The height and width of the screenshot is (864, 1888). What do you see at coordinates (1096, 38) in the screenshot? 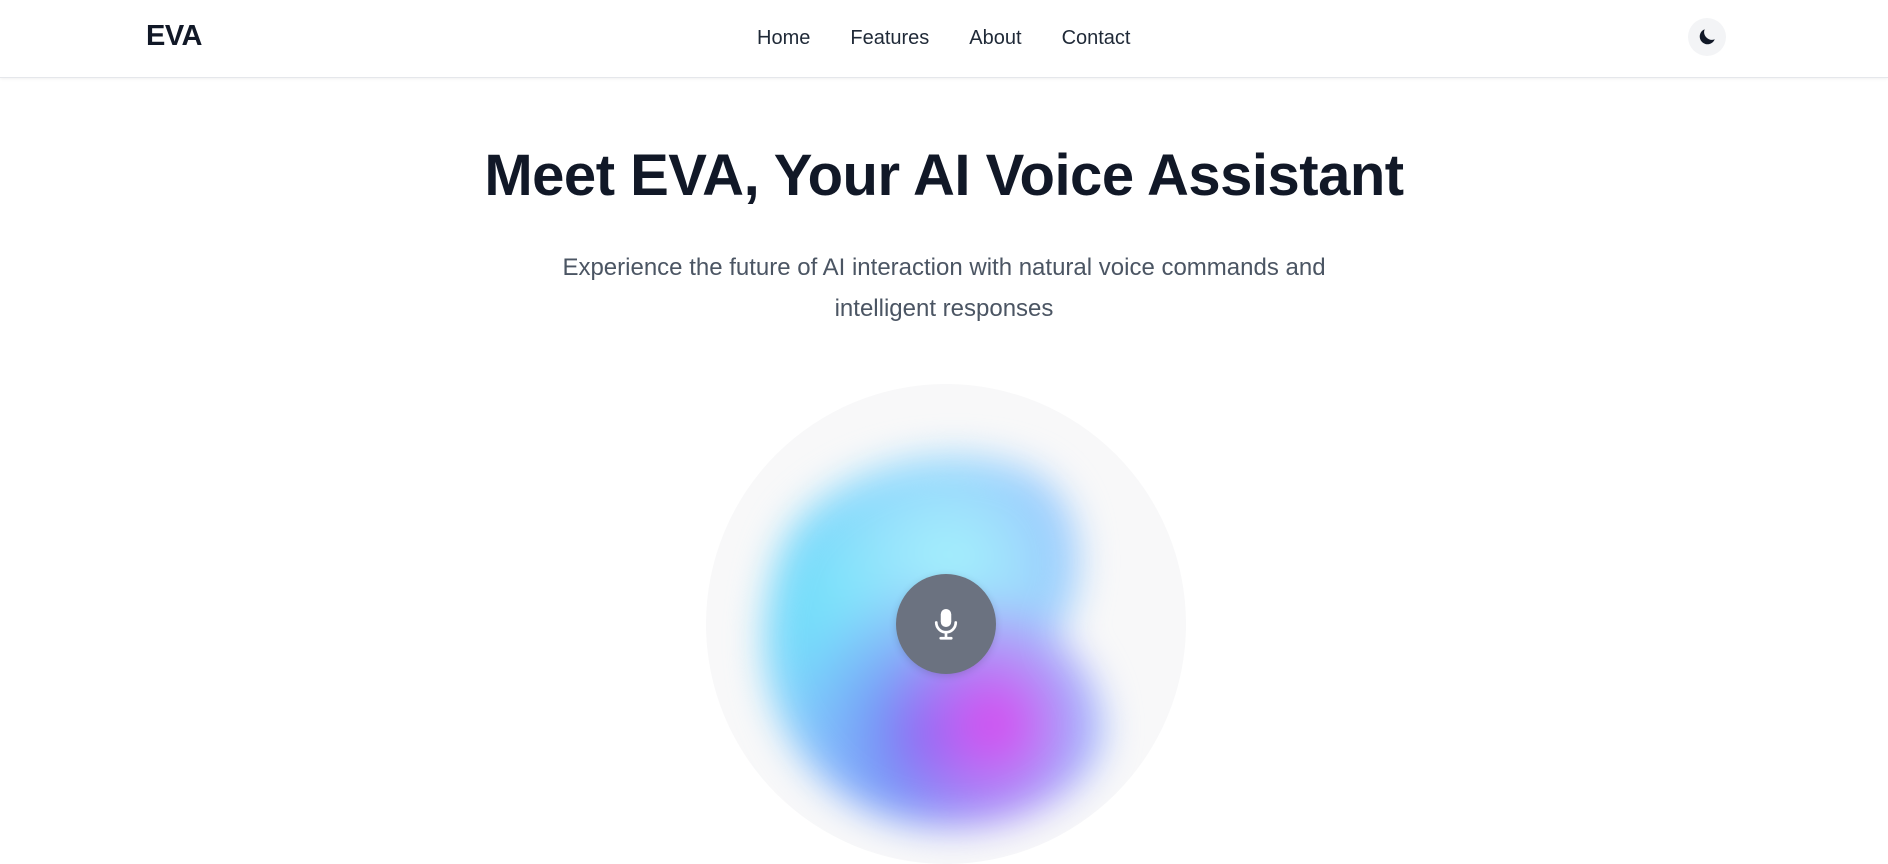
I see `nav-link-contact: Contact` at bounding box center [1096, 38].